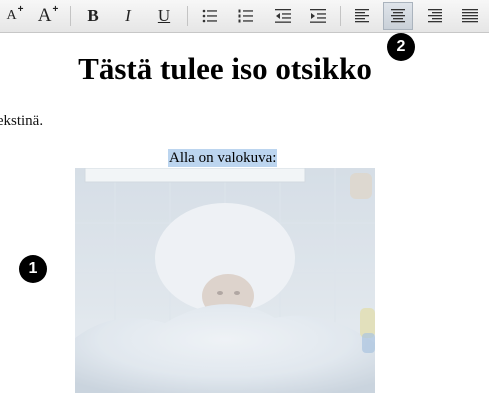 The height and width of the screenshot is (415, 489). What do you see at coordinates (401, 47) in the screenshot?
I see `annotation-badge-2: 2` at bounding box center [401, 47].